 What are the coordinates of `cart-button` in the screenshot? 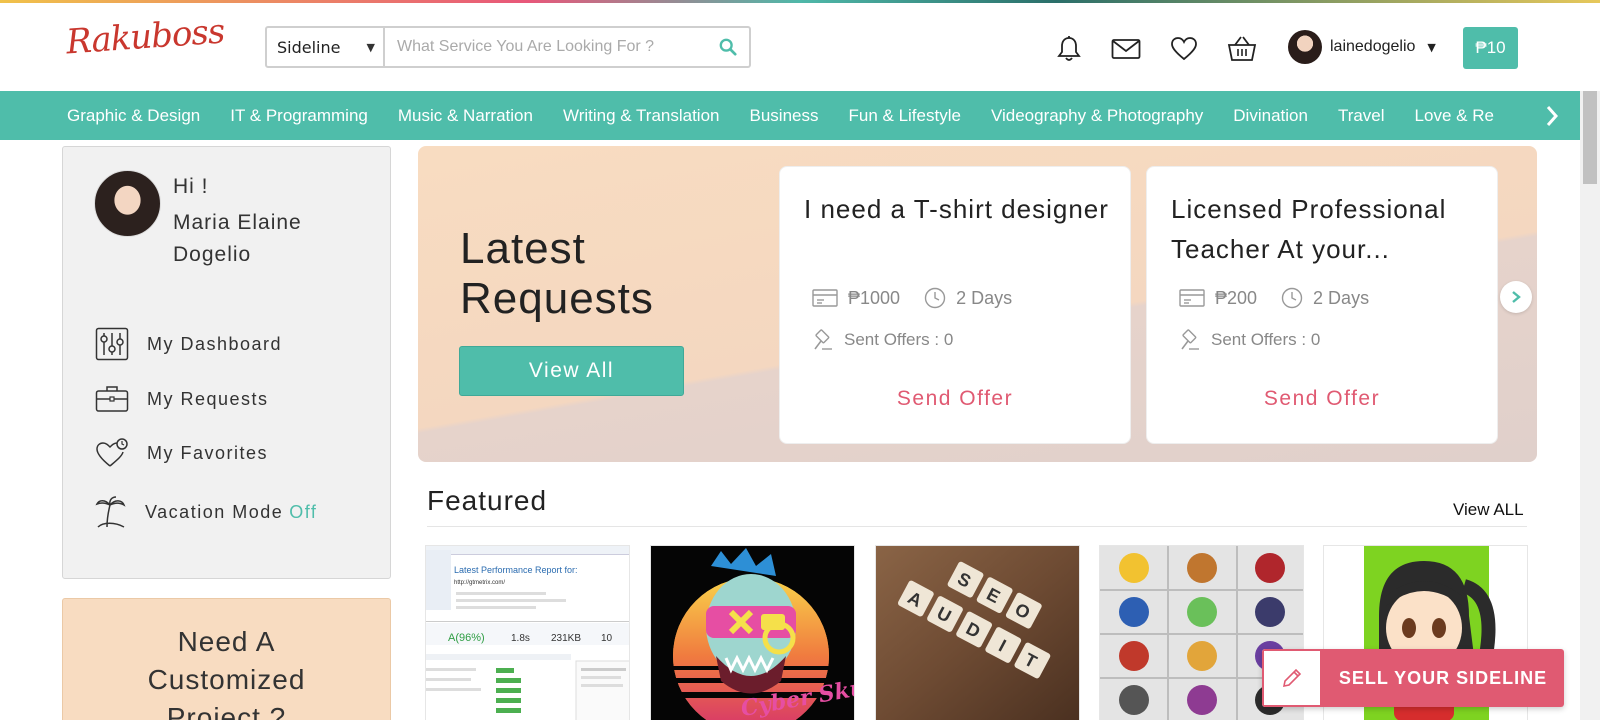 It's located at (1242, 49).